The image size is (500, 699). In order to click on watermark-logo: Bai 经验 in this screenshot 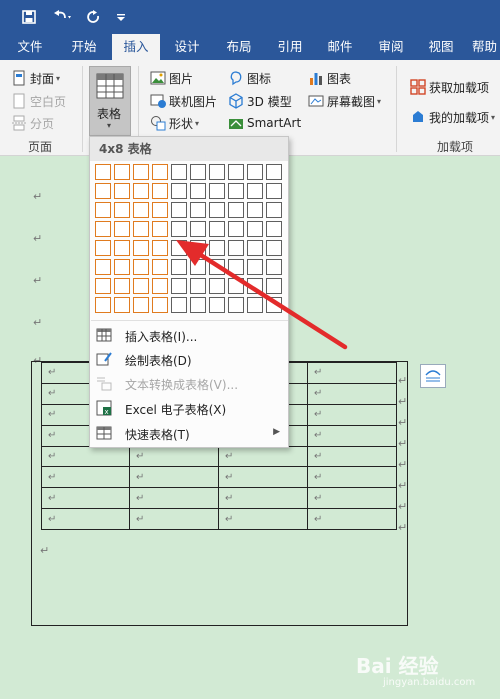, I will do `click(397, 666)`.